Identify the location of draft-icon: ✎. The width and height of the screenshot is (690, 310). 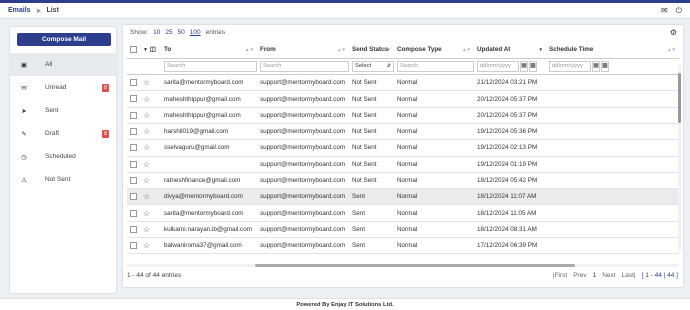
(24, 134).